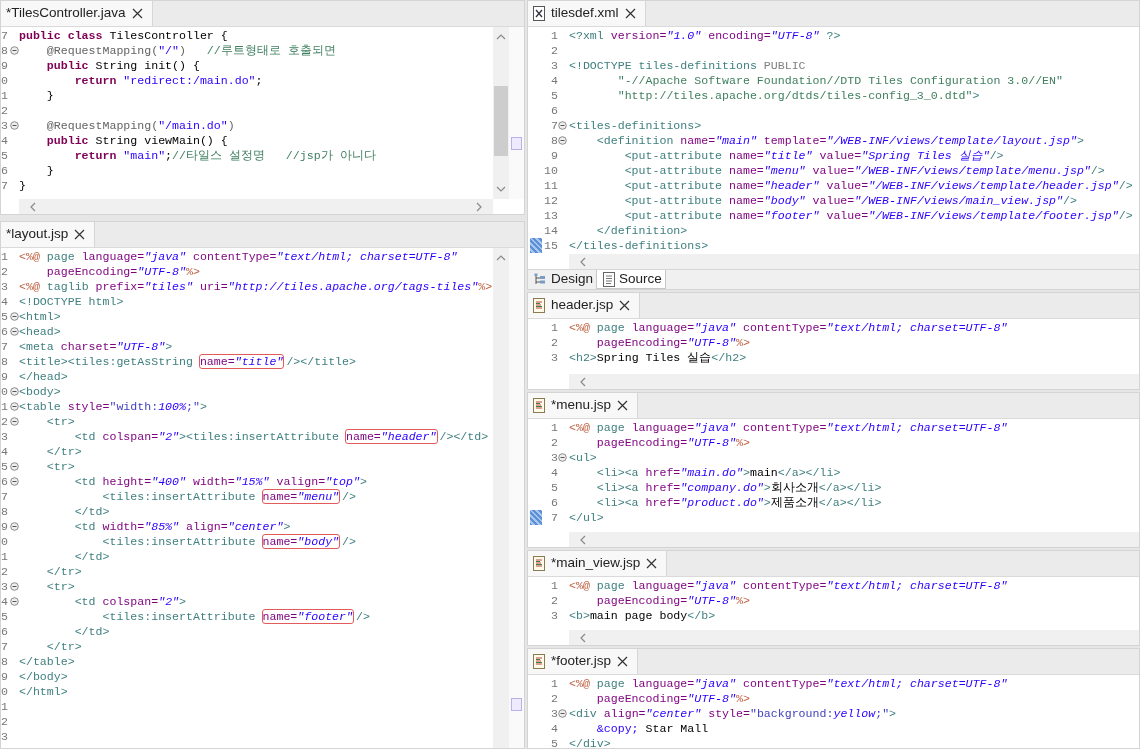 The image size is (1140, 749). What do you see at coordinates (122, 271) in the screenshot?
I see `code-line: pageEncoding="UTF-8"%>` at bounding box center [122, 271].